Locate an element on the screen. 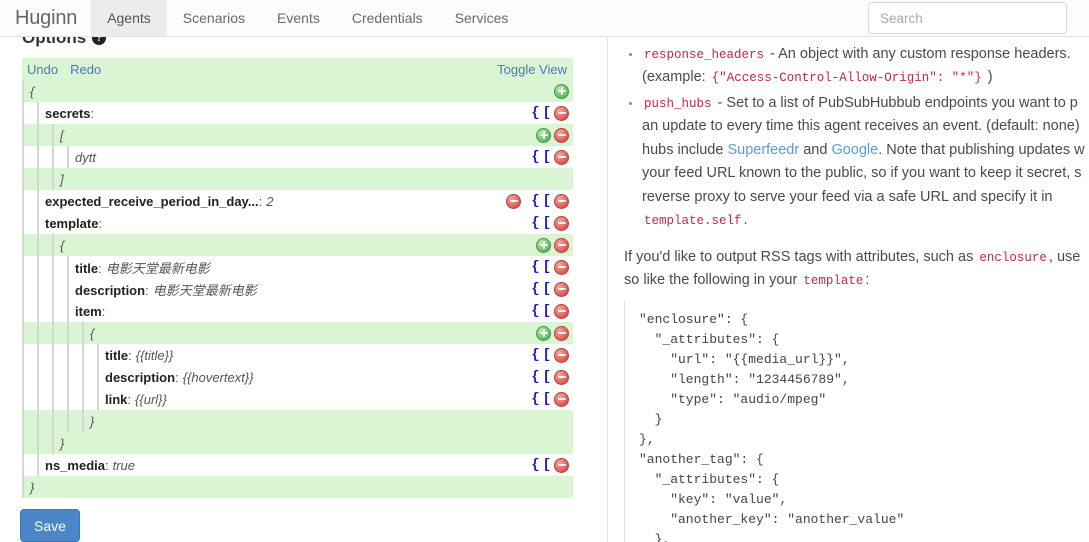 The height and width of the screenshot is (542, 1089). json-key: ns_media is located at coordinates (75, 465).